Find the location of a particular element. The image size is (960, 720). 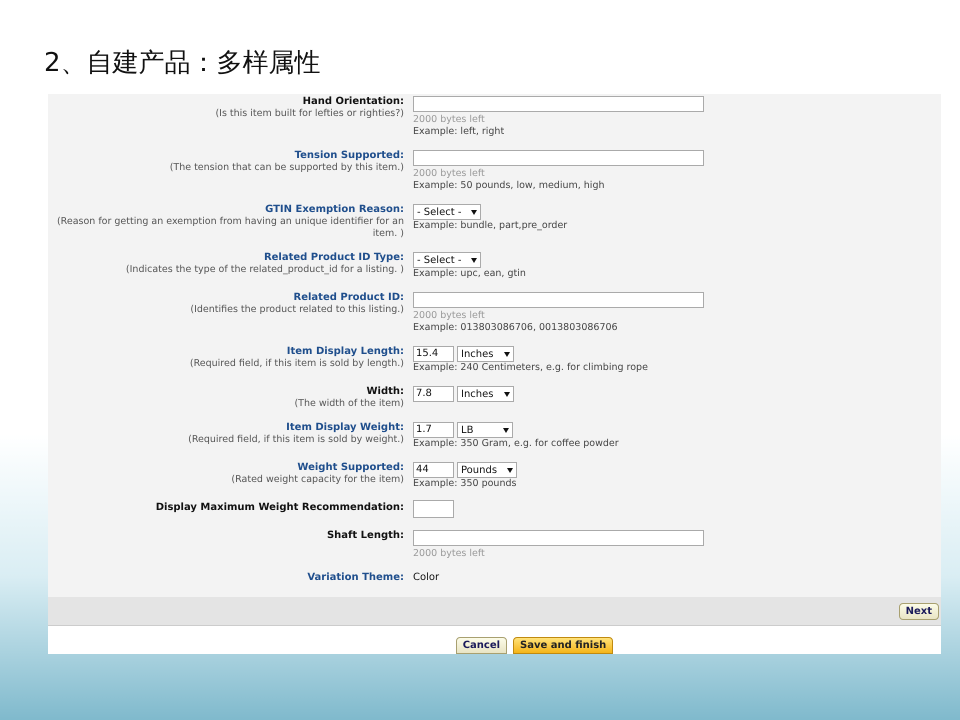

field-label: Related Product ID: is located at coordinates (349, 298).